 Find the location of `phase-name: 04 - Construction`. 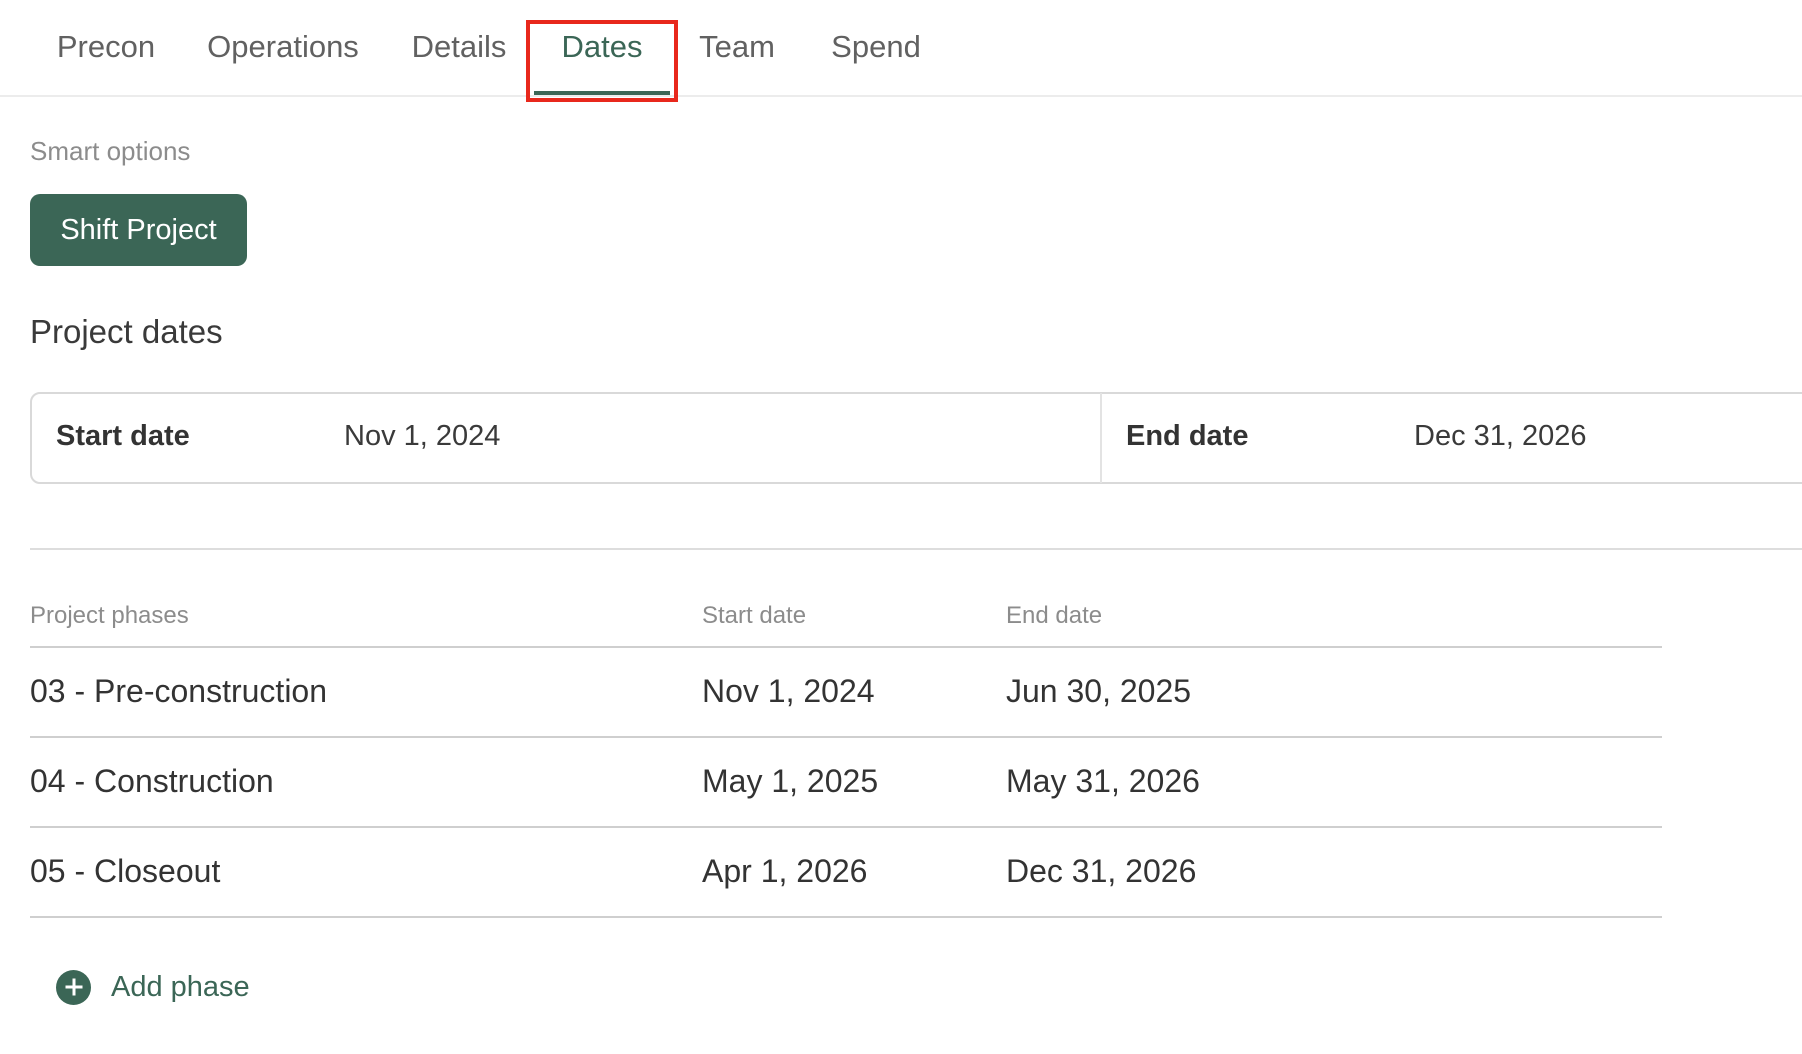

phase-name: 04 - Construction is located at coordinates (152, 781).